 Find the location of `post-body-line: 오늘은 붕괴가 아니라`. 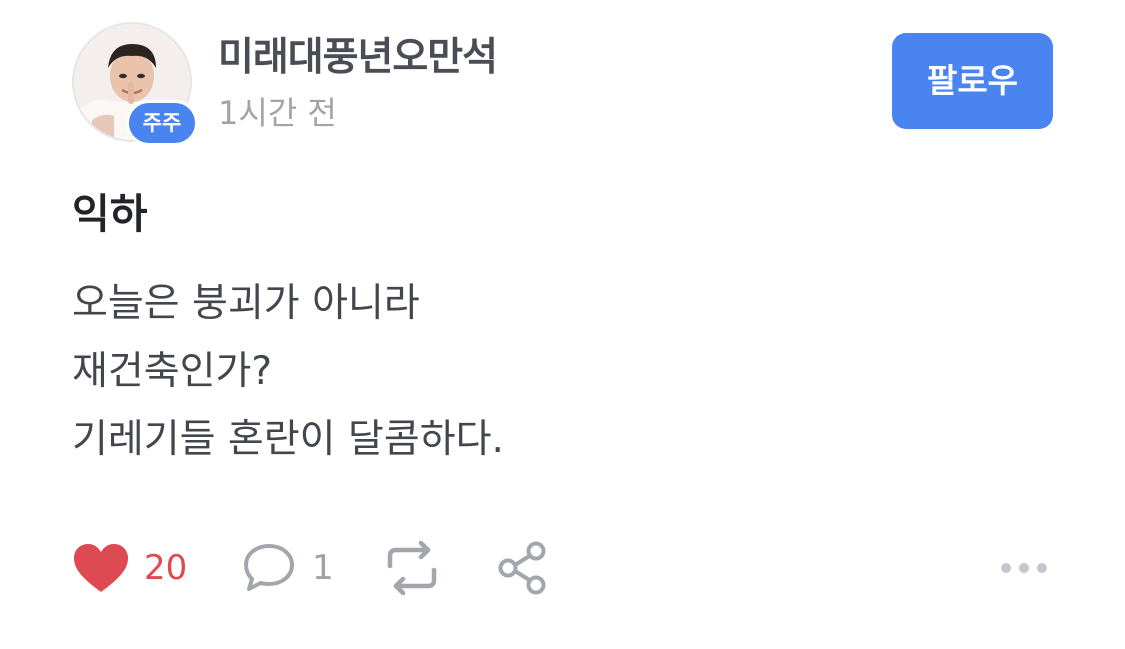

post-body-line: 오늘은 붕괴가 아니라 is located at coordinates (246, 303).